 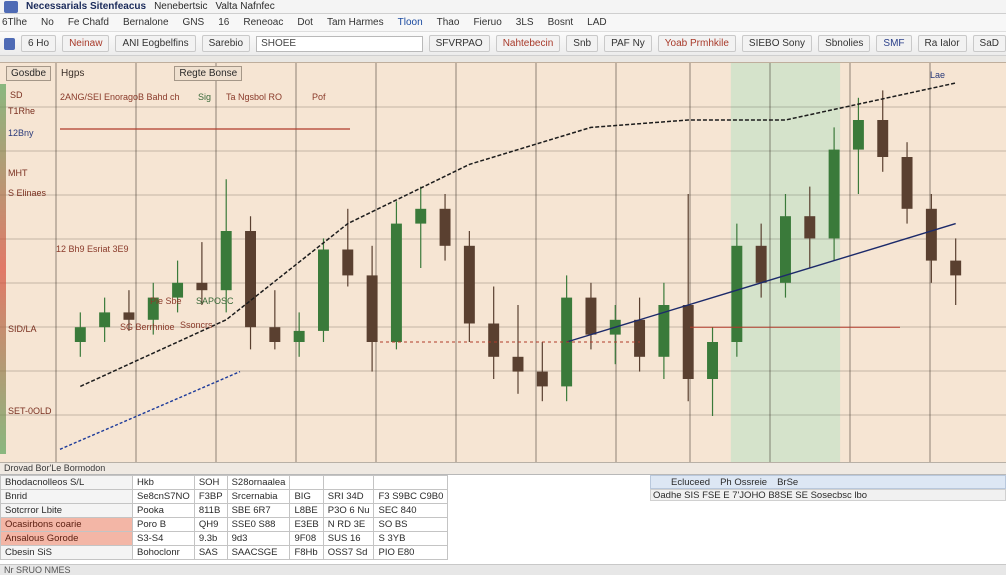 What do you see at coordinates (306, 552) in the screenshot?
I see `table-cell: F8Hb` at bounding box center [306, 552].